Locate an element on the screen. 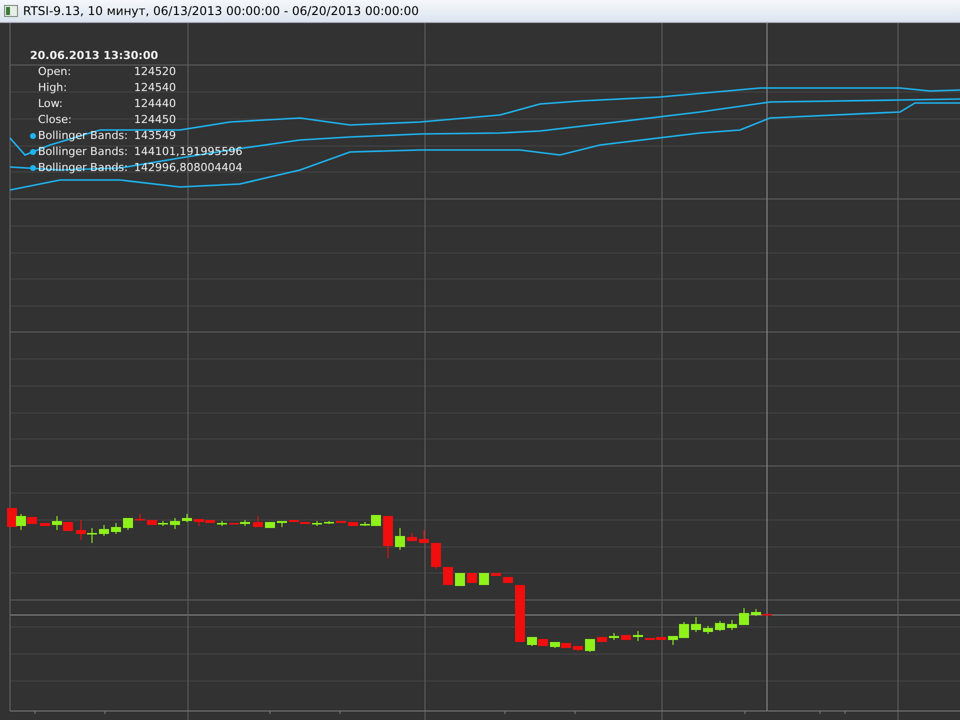 This screenshot has height=720, width=960. legend-value: 124540 is located at coordinates (155, 88).